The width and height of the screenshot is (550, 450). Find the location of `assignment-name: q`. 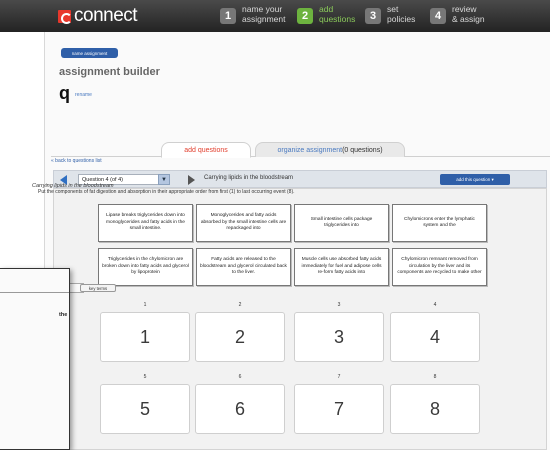

assignment-name: q is located at coordinates (64, 93).